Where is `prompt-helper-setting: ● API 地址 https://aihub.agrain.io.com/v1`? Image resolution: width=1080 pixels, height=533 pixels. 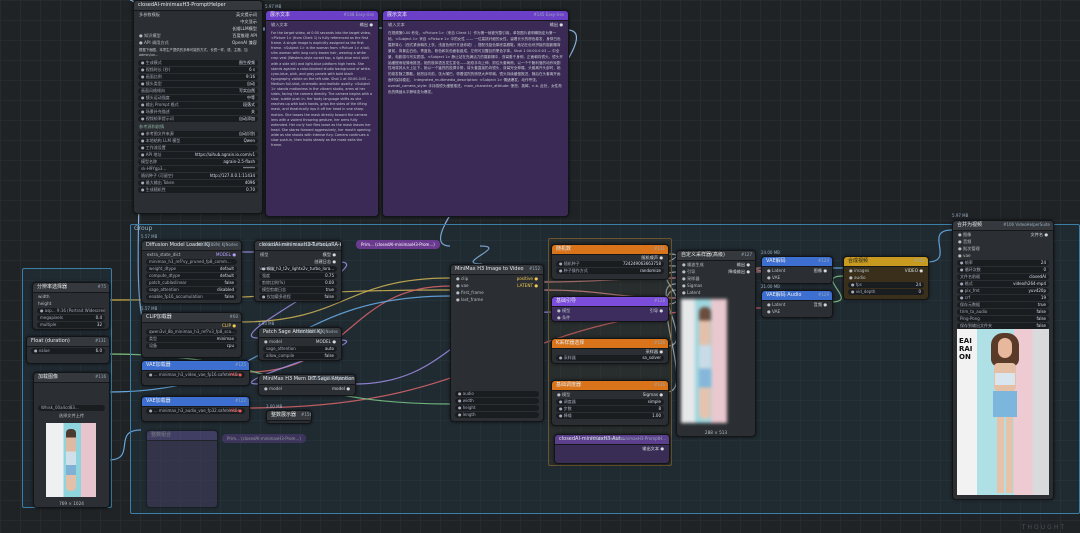
prompt-helper-setting: ● API 地址 https://aihub.agrain.io.com/v1 is located at coordinates (198, 155).